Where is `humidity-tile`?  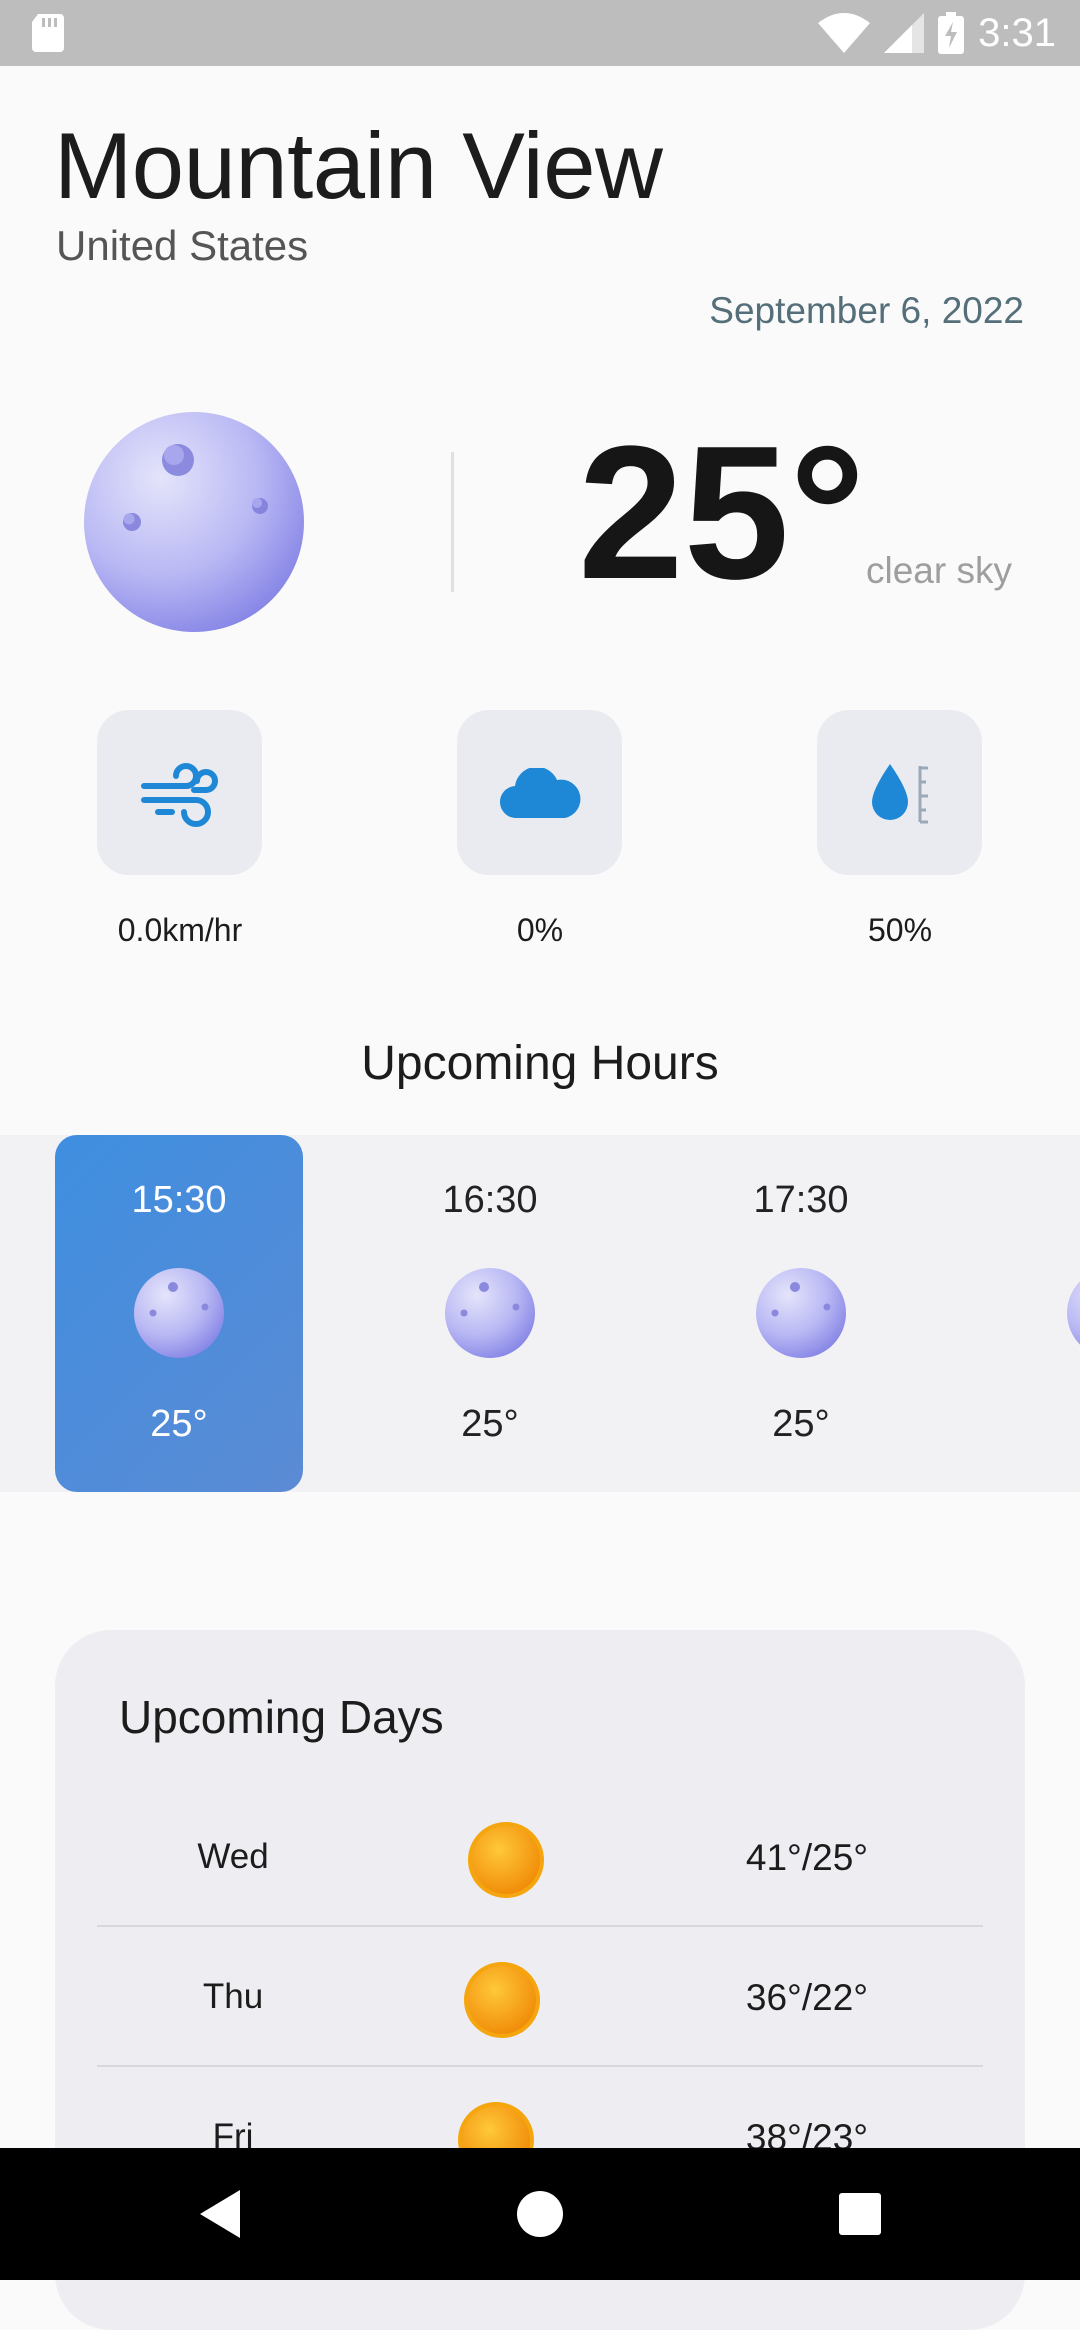
humidity-tile is located at coordinates (899, 792).